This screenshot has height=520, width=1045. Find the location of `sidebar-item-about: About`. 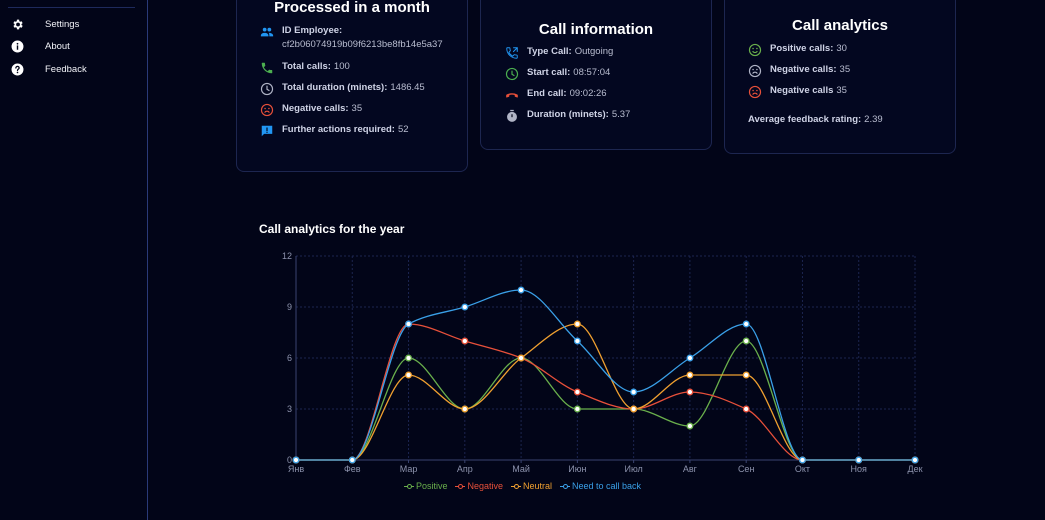

sidebar-item-about: About is located at coordinates (40, 46).